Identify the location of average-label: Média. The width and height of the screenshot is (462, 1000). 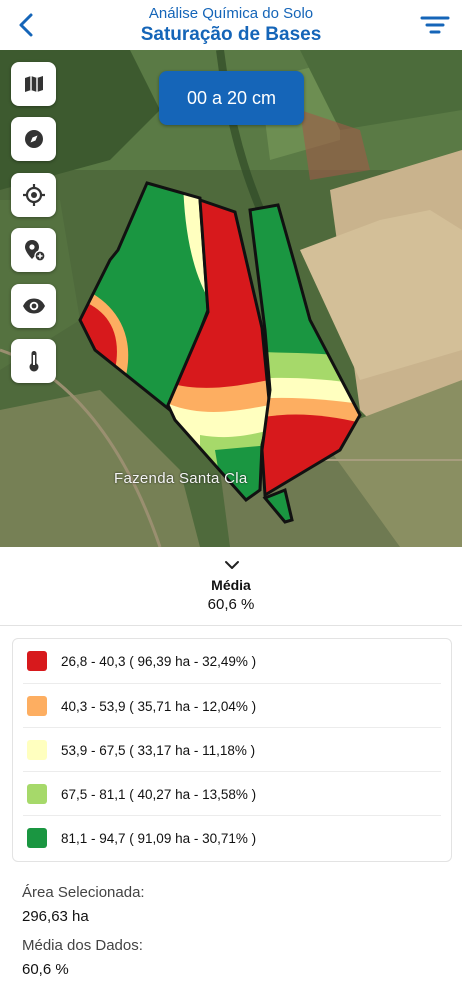
(231, 585).